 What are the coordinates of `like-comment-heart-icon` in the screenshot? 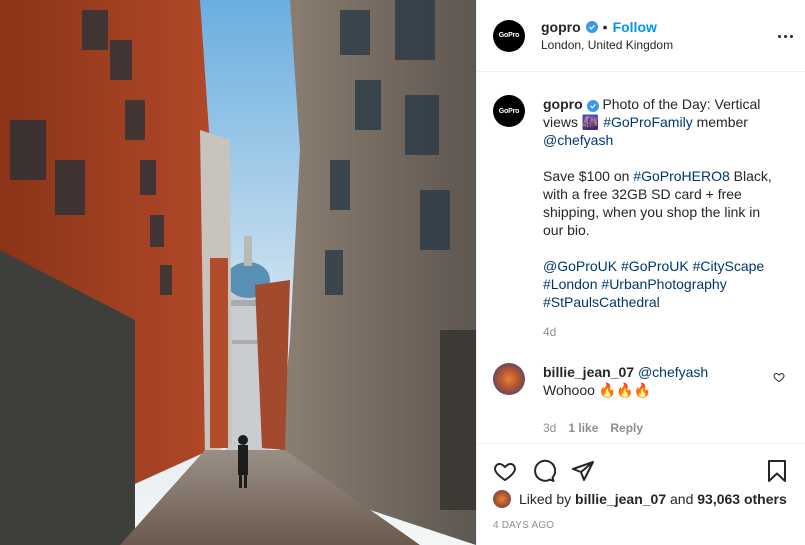 It's located at (779, 377).